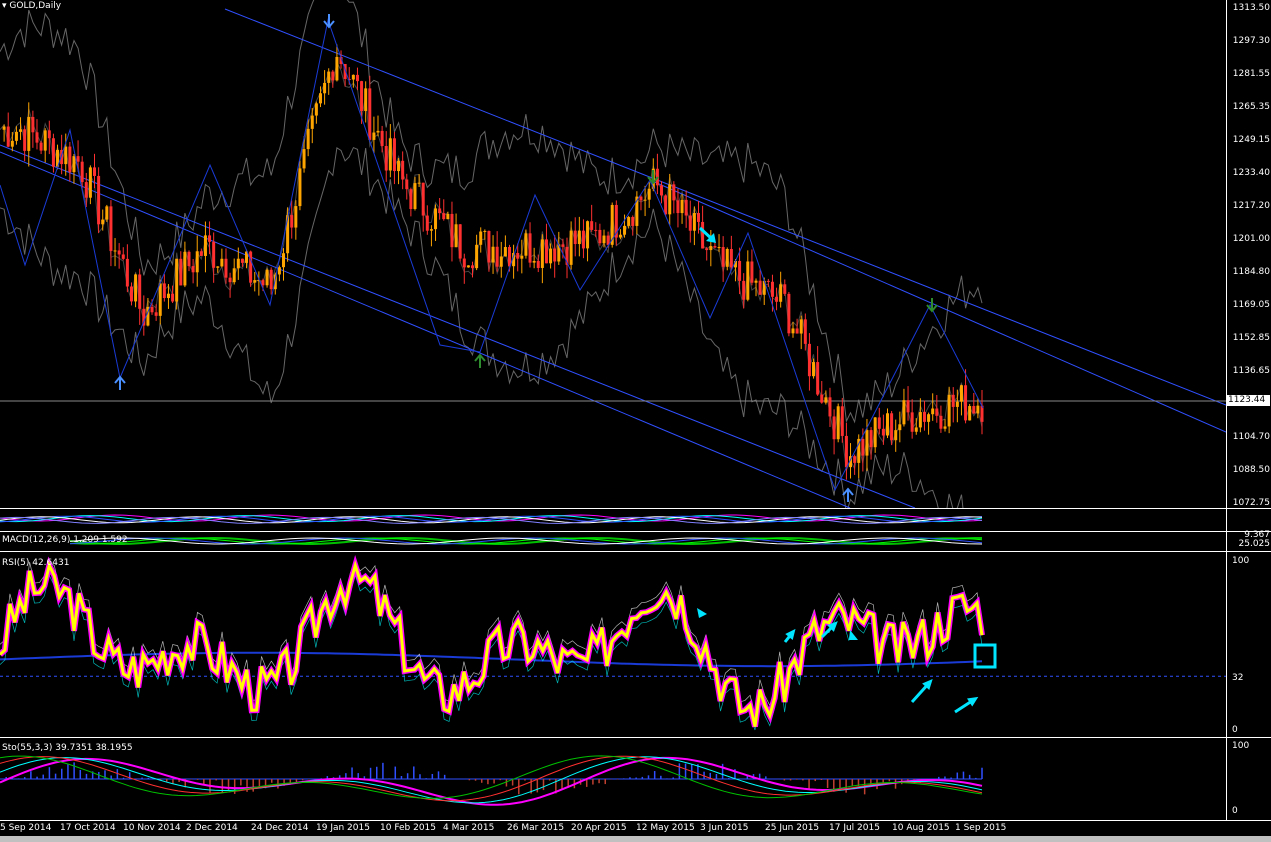 Image resolution: width=1271 pixels, height=842 pixels. I want to click on stochastic-scale: 100 0, so click(1248, 779).